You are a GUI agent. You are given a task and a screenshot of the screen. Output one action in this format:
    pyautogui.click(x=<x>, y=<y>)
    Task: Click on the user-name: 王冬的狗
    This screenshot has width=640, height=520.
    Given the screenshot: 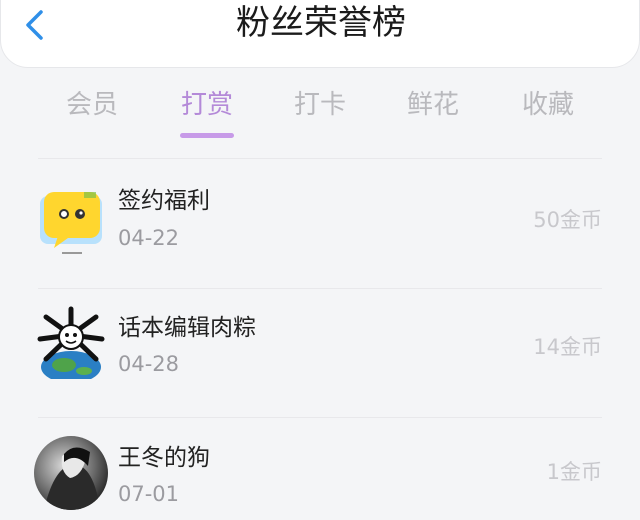 What is the action you would take?
    pyautogui.click(x=164, y=458)
    